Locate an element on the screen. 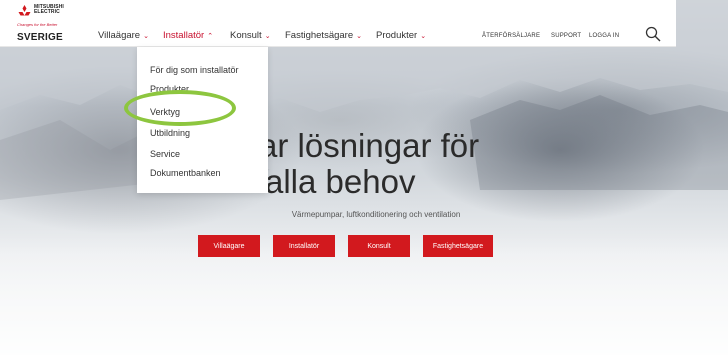 The height and width of the screenshot is (355, 728). nav-item-label: Konsult is located at coordinates (246, 35).